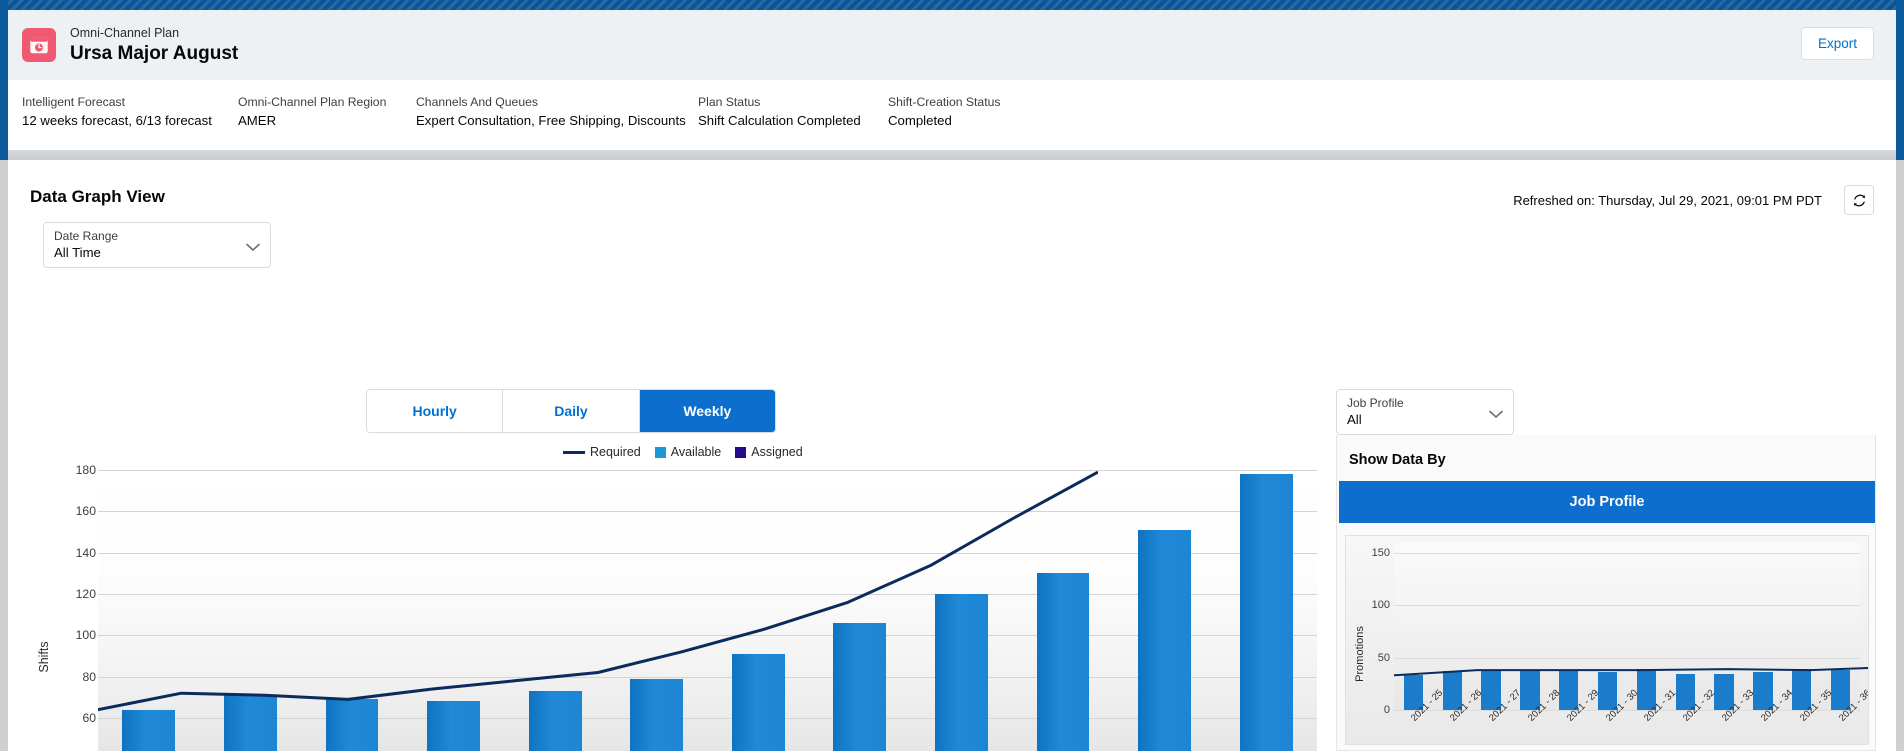 Image resolution: width=1904 pixels, height=751 pixels. Describe the element at coordinates (1425, 412) in the screenshot. I see `job-profile-select: Job Profile All` at that location.